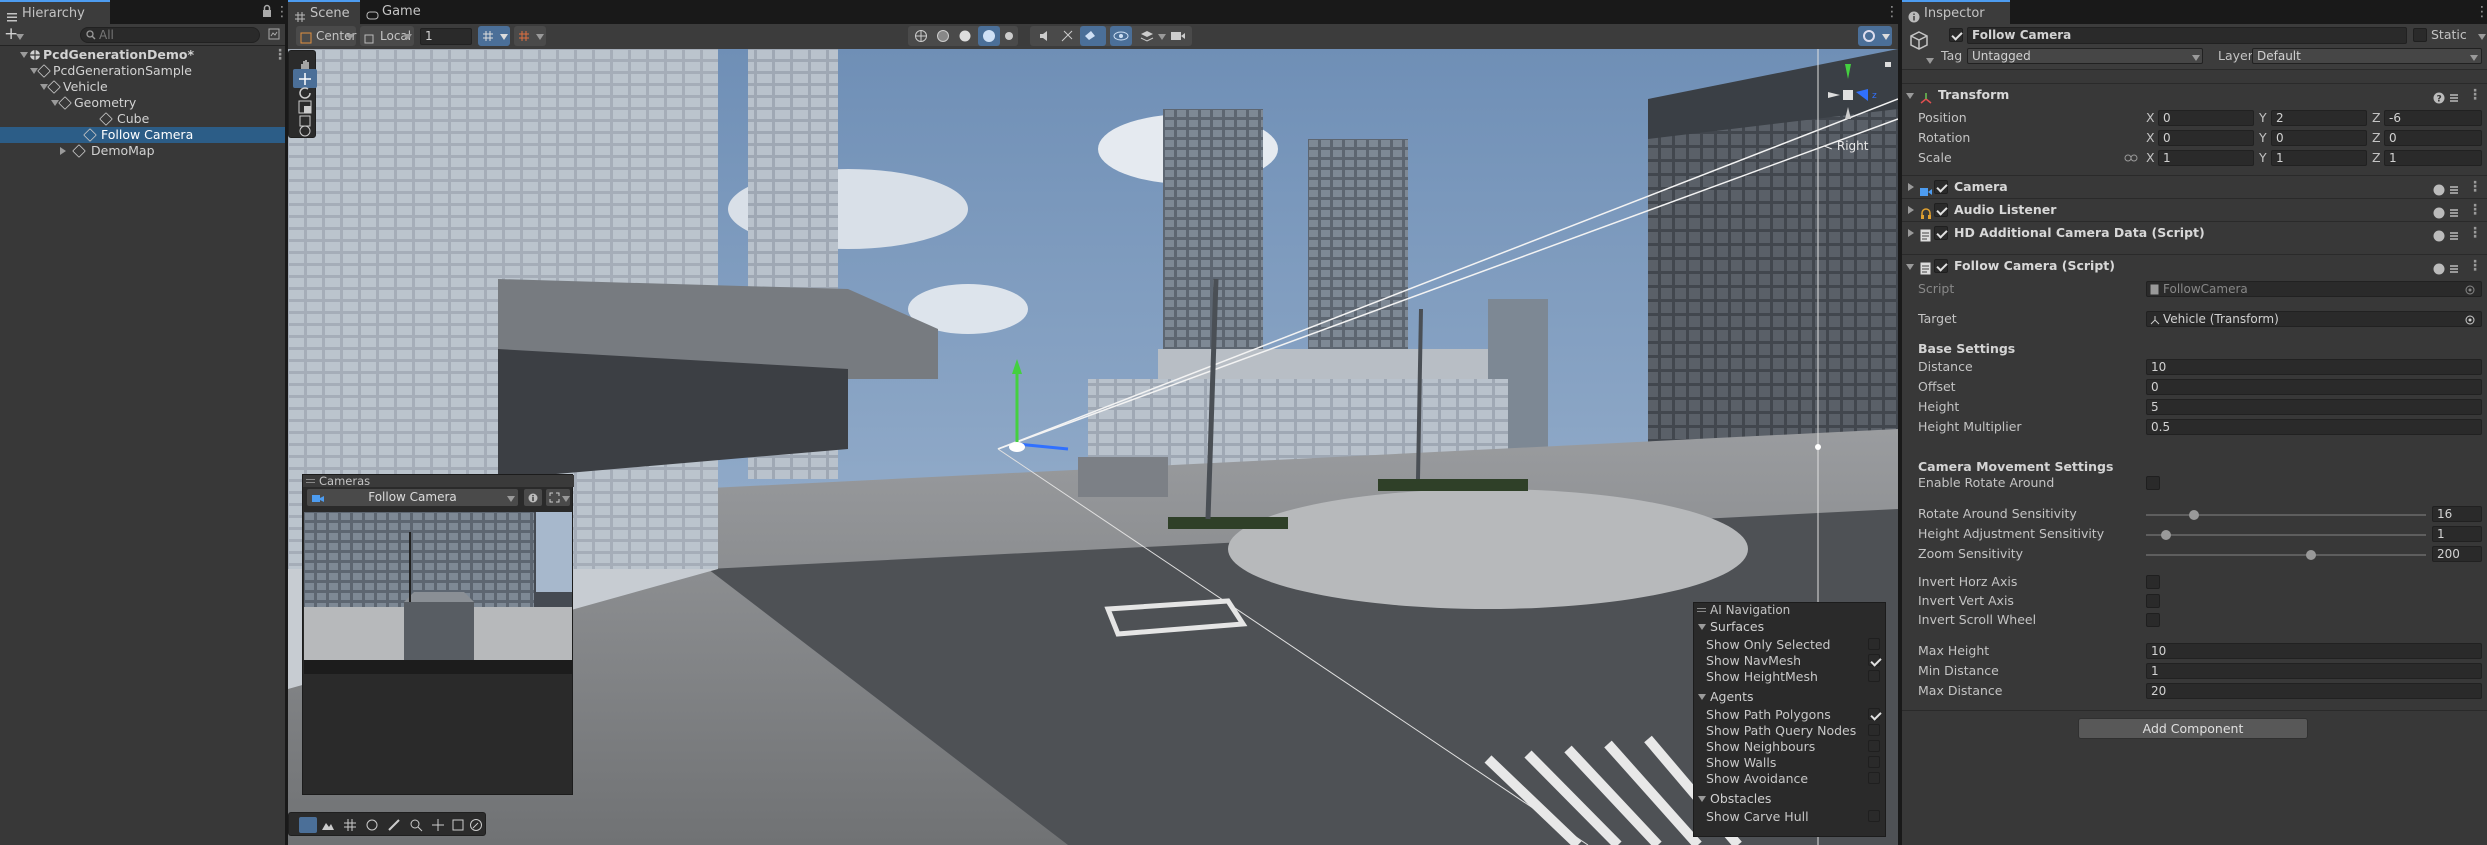  Describe the element at coordinates (372, 827) in the screenshot. I see `probe-icon` at that location.